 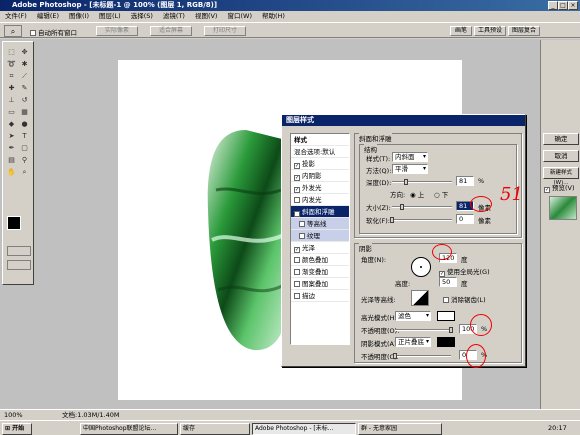 What do you see at coordinates (24, 100) in the screenshot?
I see `history-brush-icon: ↺` at bounding box center [24, 100].